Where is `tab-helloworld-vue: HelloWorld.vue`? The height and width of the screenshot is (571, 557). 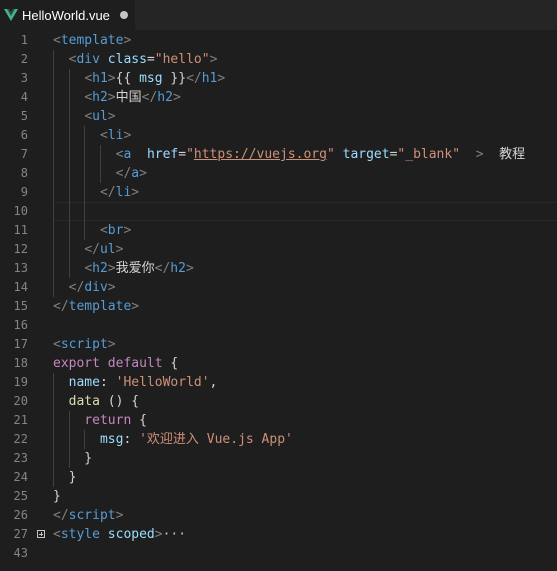 tab-helloworld-vue: HelloWorld.vue is located at coordinates (67, 15).